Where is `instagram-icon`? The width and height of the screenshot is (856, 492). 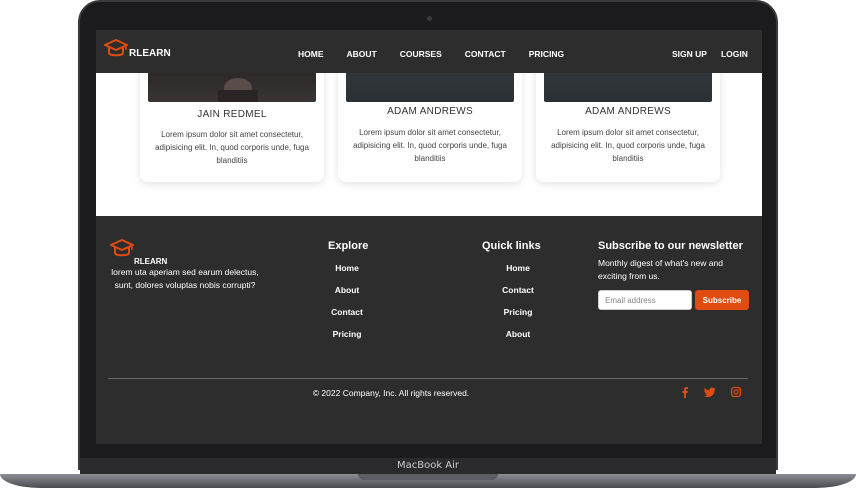
instagram-icon is located at coordinates (736, 392).